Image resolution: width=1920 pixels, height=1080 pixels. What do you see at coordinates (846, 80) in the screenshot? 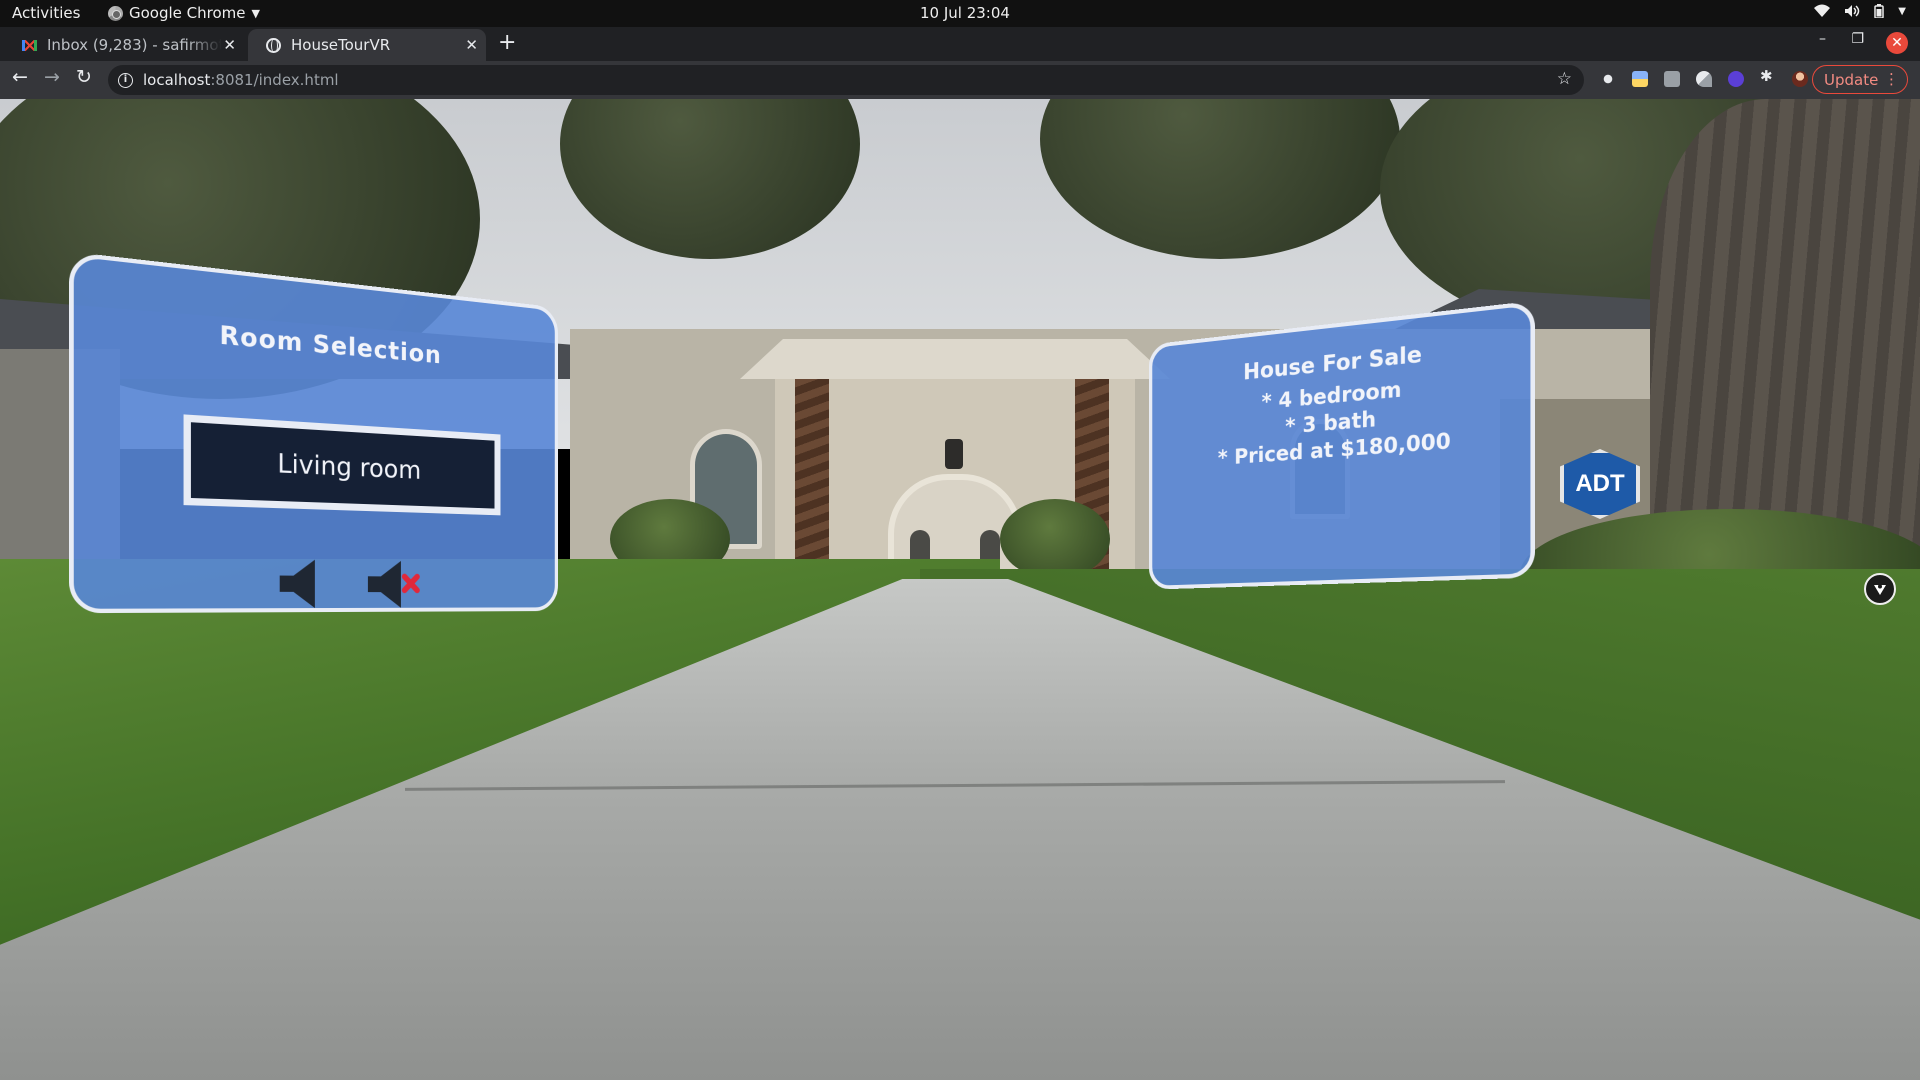
I see `address-bar: i localhost:8081/index.html ☆` at bounding box center [846, 80].